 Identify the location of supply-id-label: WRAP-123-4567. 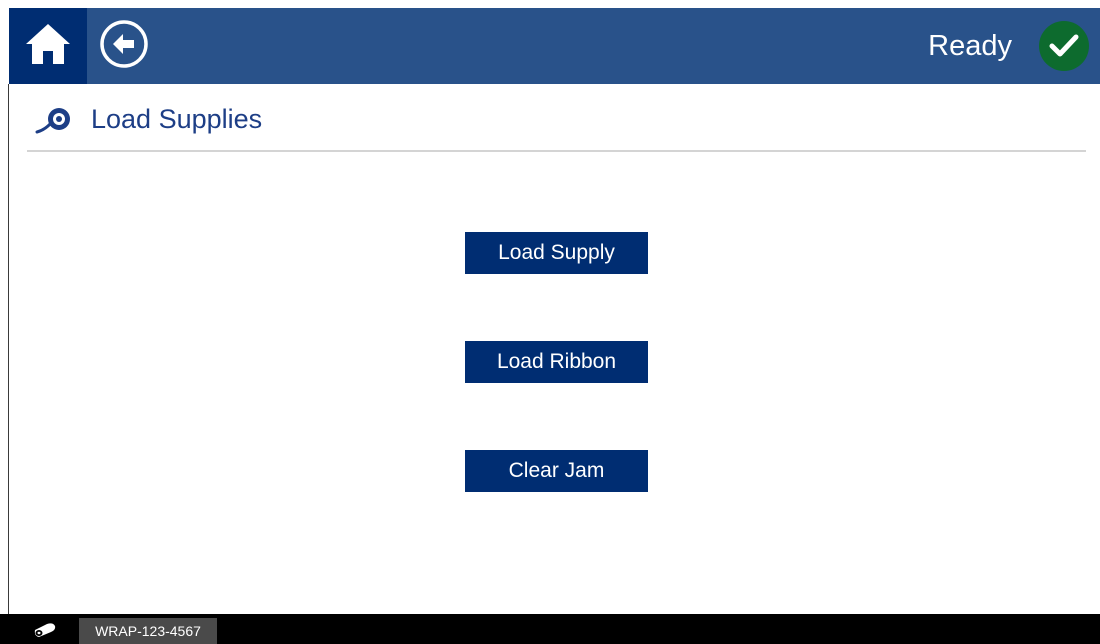
(148, 631).